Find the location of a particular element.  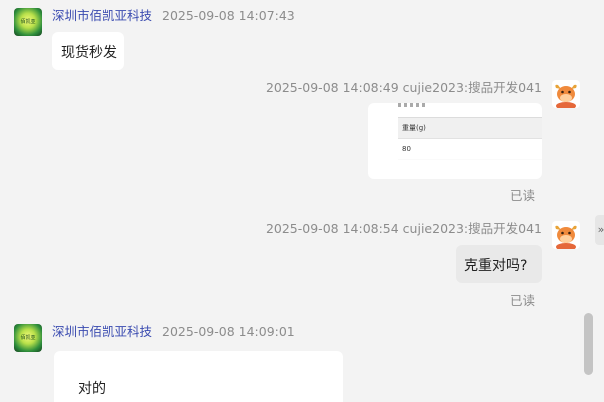

message-bubble: 现货秒发 is located at coordinates (88, 51).